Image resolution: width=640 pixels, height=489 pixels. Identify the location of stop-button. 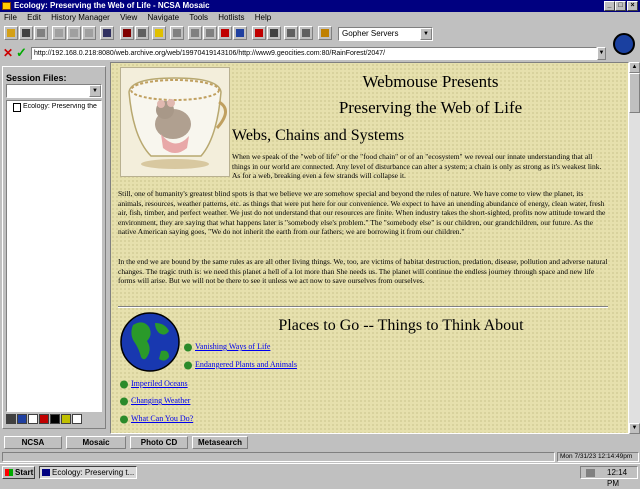
(225, 33).